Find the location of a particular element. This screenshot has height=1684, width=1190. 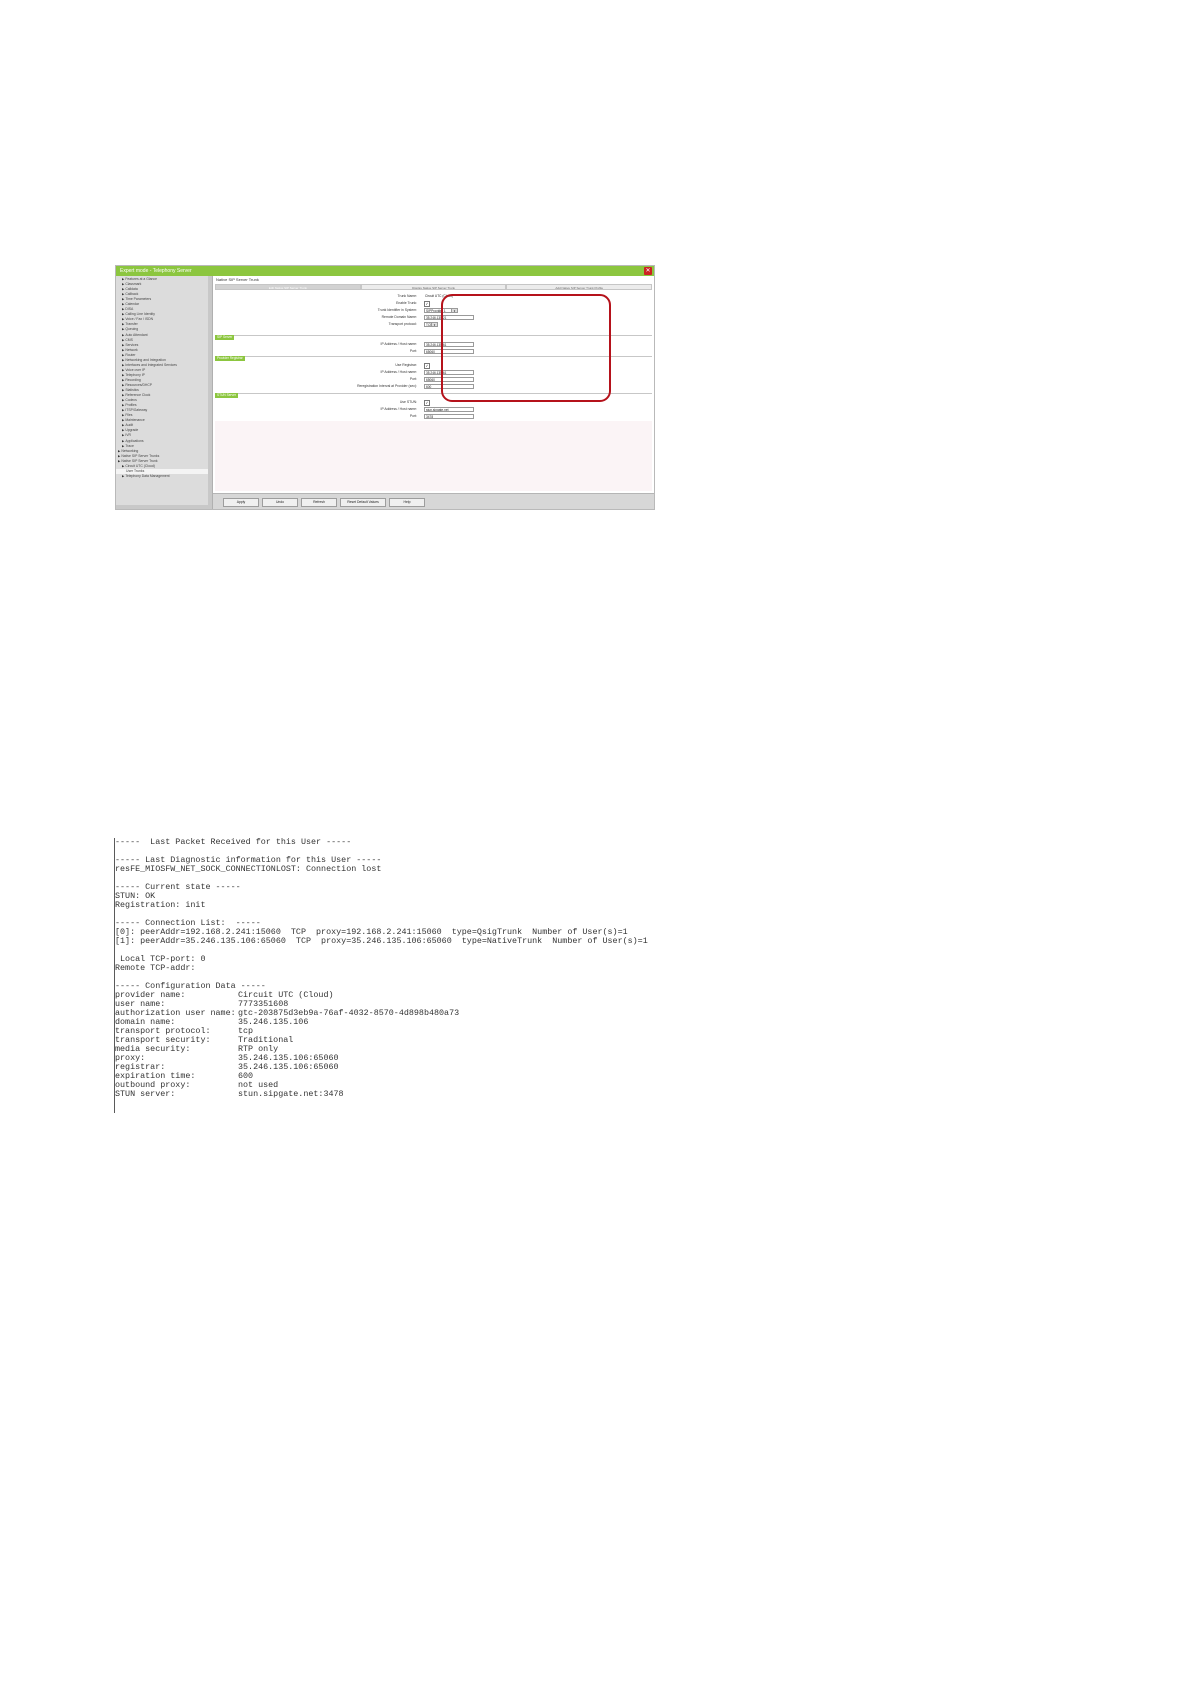

tab-edit-trunk: Edit Native SIP Server Trunk is located at coordinates (288, 287).